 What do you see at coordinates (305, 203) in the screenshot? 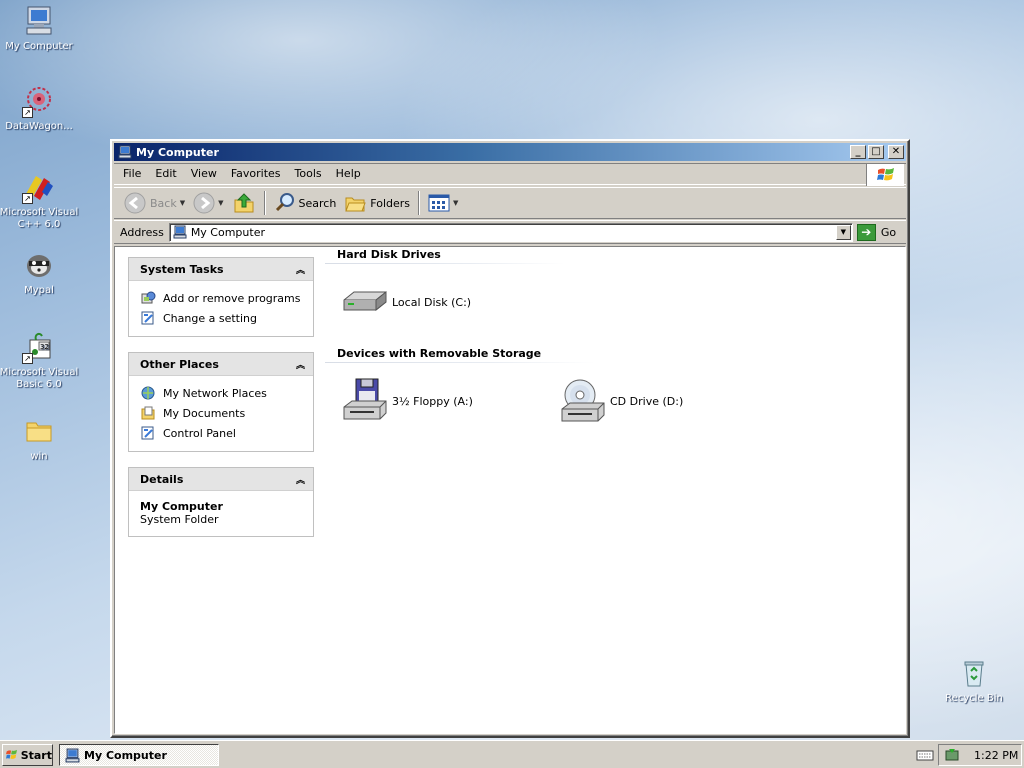
I see `search-button: Search` at bounding box center [305, 203].